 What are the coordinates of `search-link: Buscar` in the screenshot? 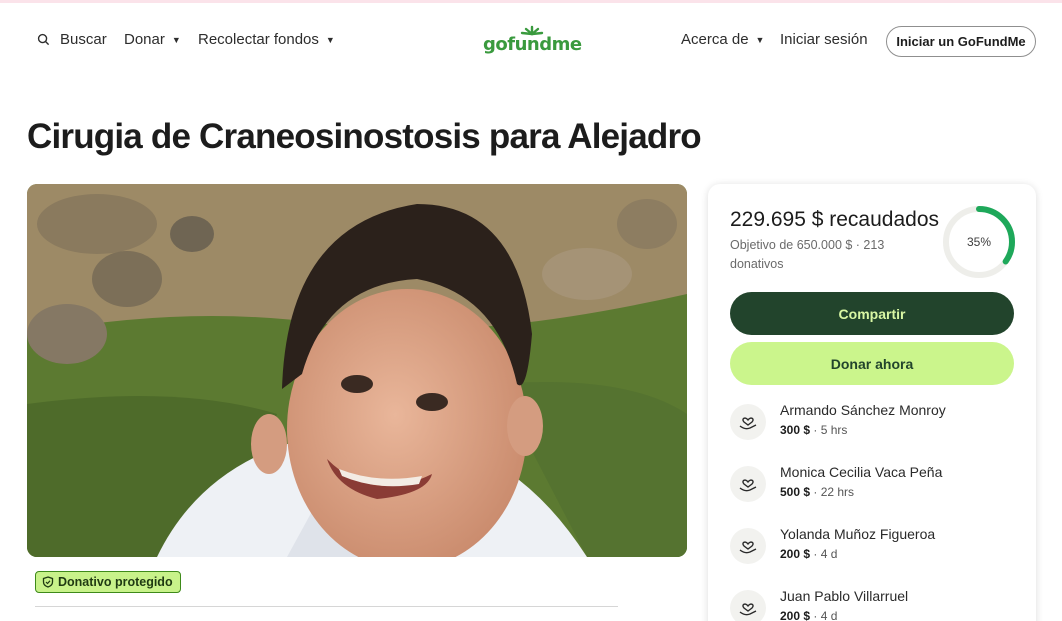 It's located at (72, 39).